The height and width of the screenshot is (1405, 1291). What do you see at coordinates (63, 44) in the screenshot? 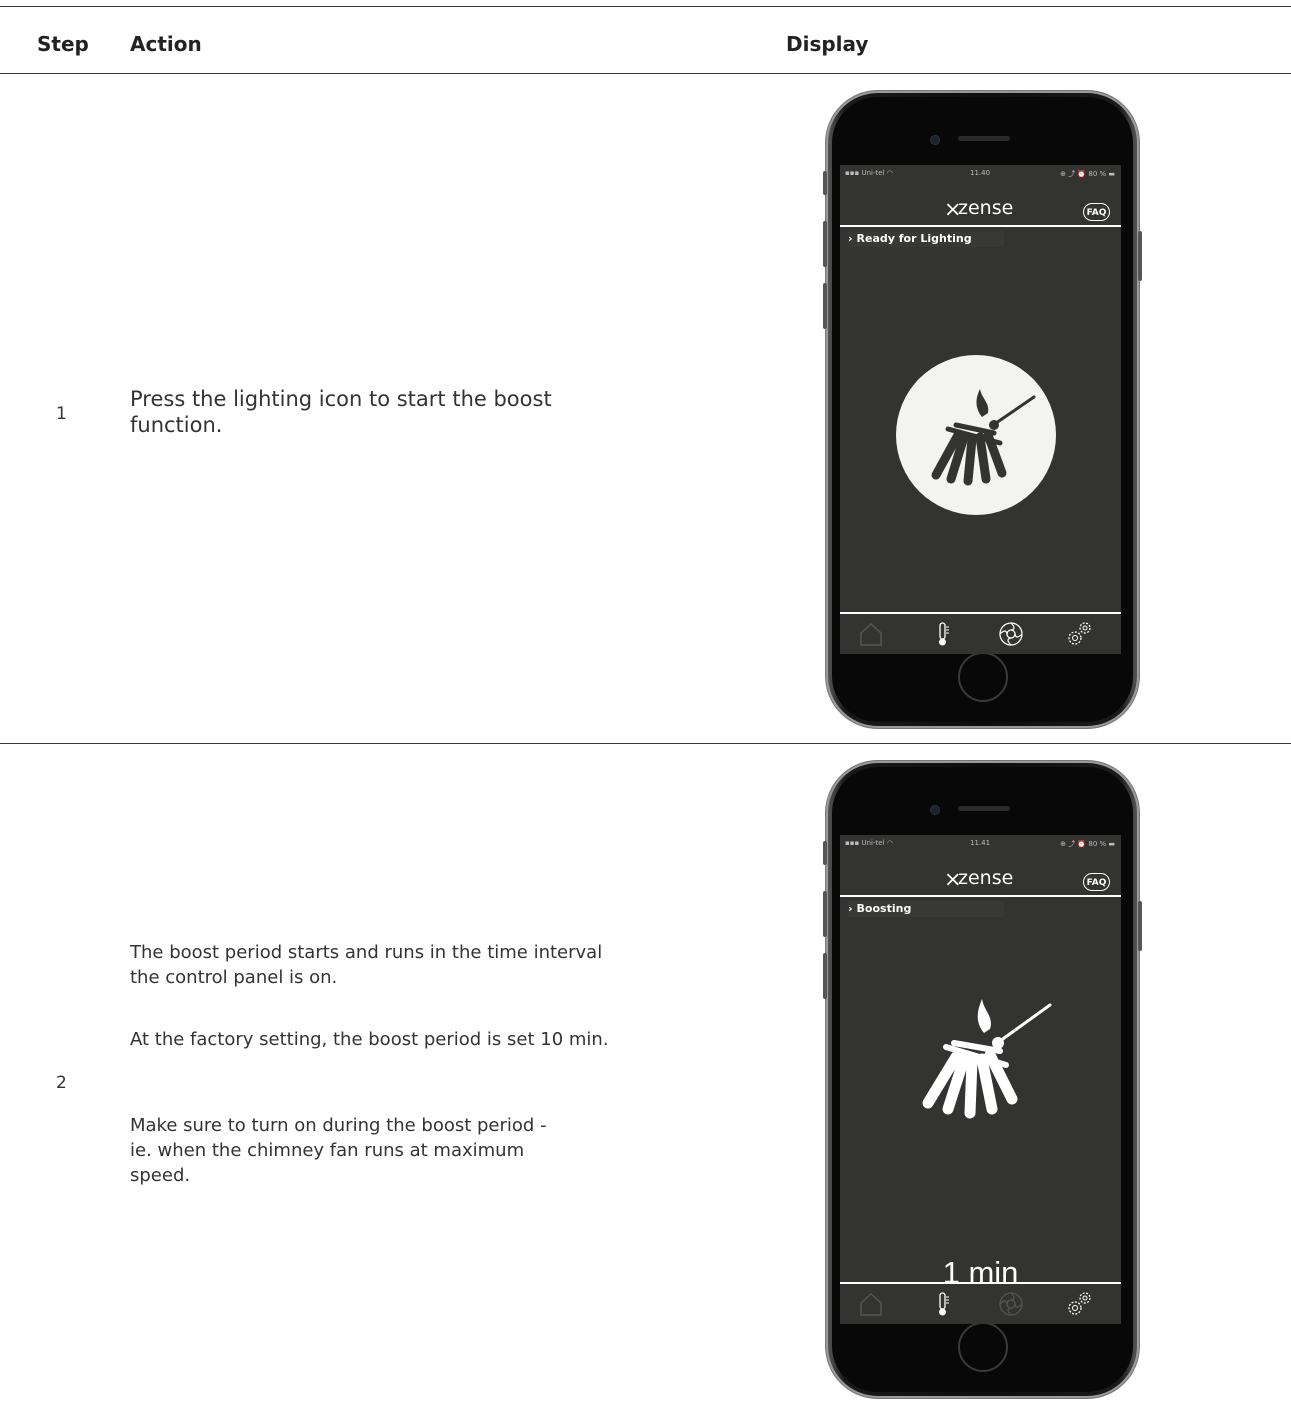
I see `header-step: Step` at bounding box center [63, 44].